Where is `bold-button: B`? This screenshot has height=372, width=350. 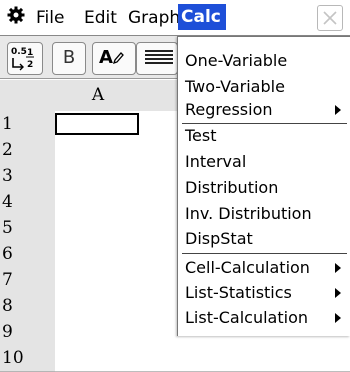 bold-button: B is located at coordinates (69, 58).